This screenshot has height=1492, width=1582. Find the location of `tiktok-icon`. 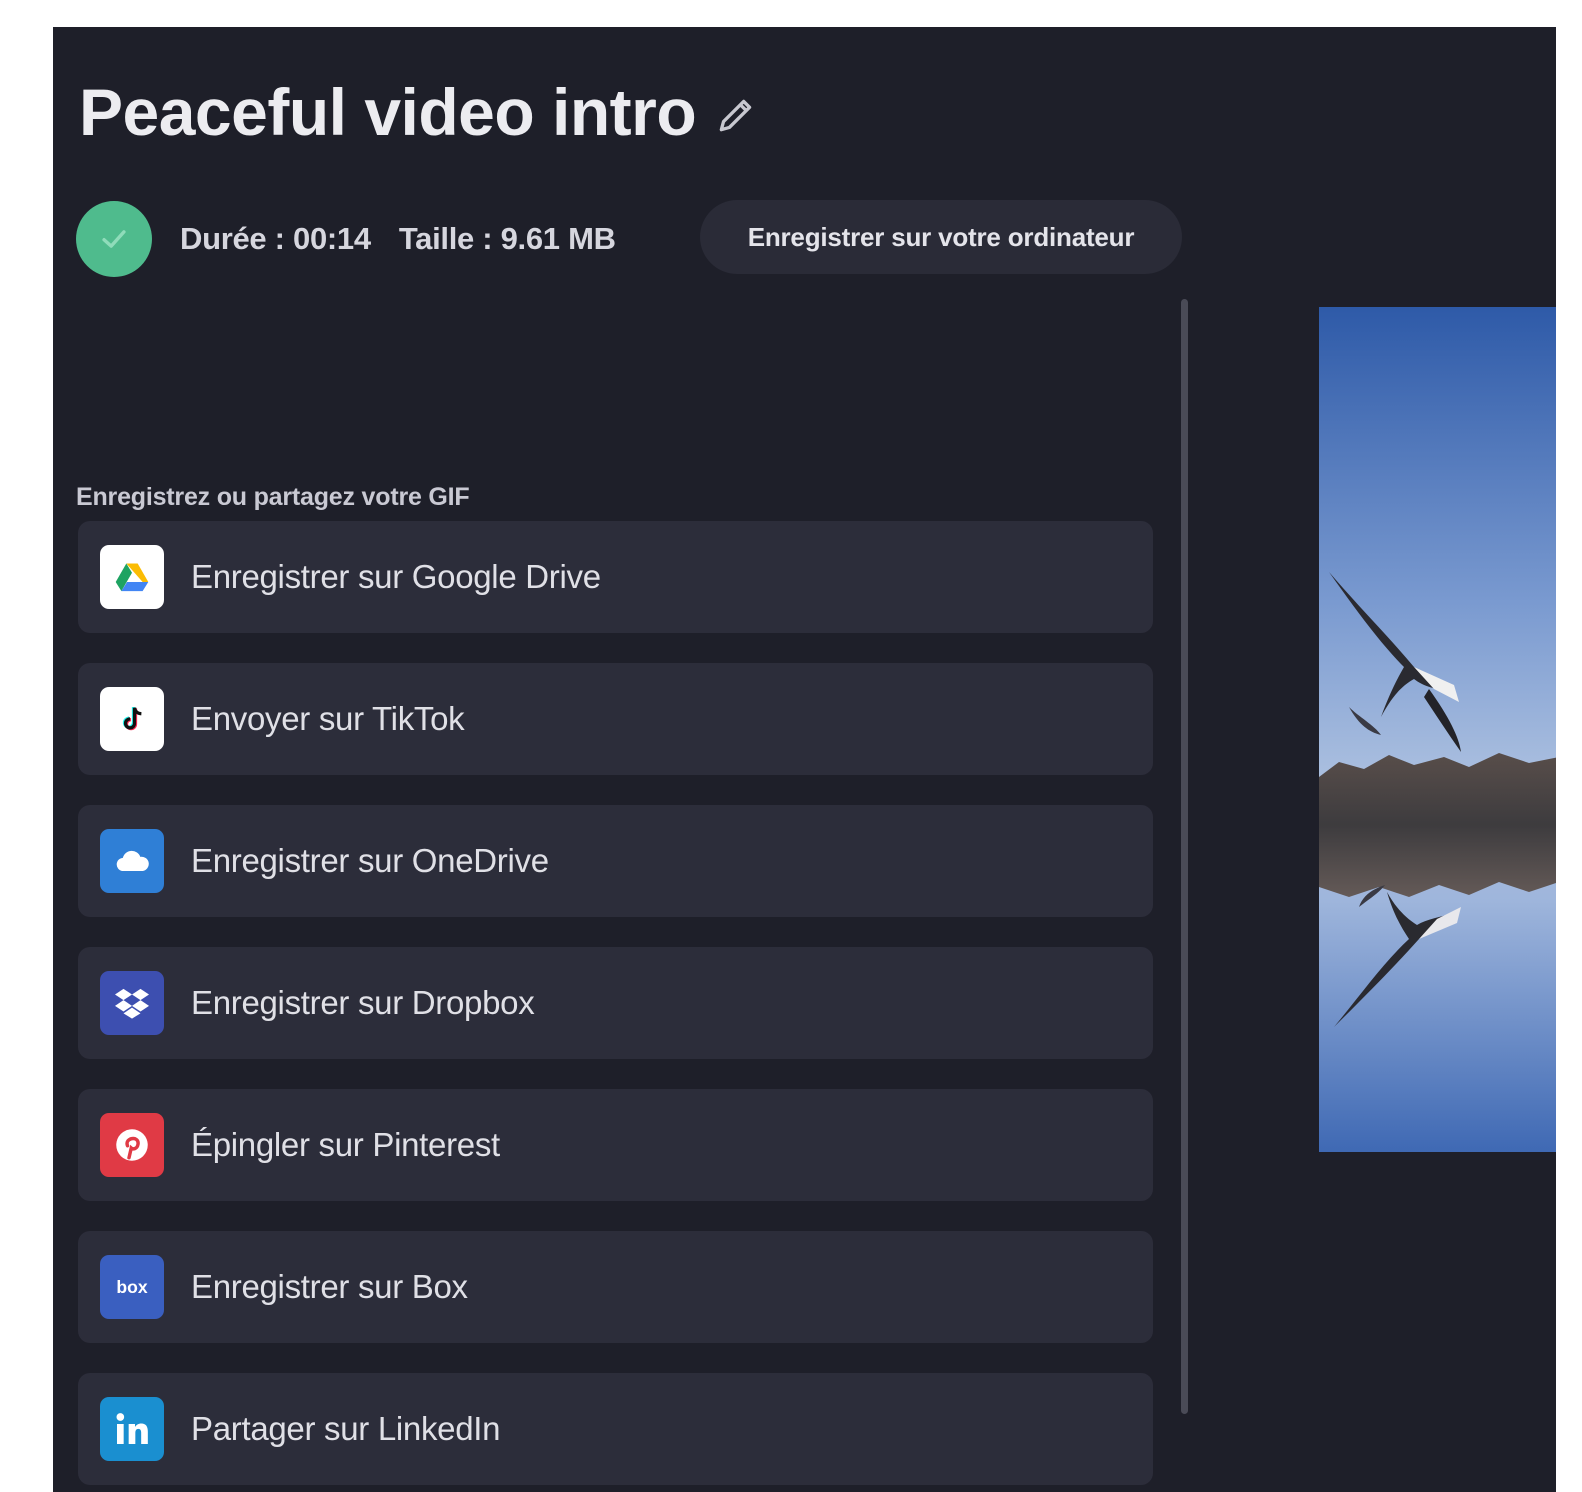

tiktok-icon is located at coordinates (132, 719).